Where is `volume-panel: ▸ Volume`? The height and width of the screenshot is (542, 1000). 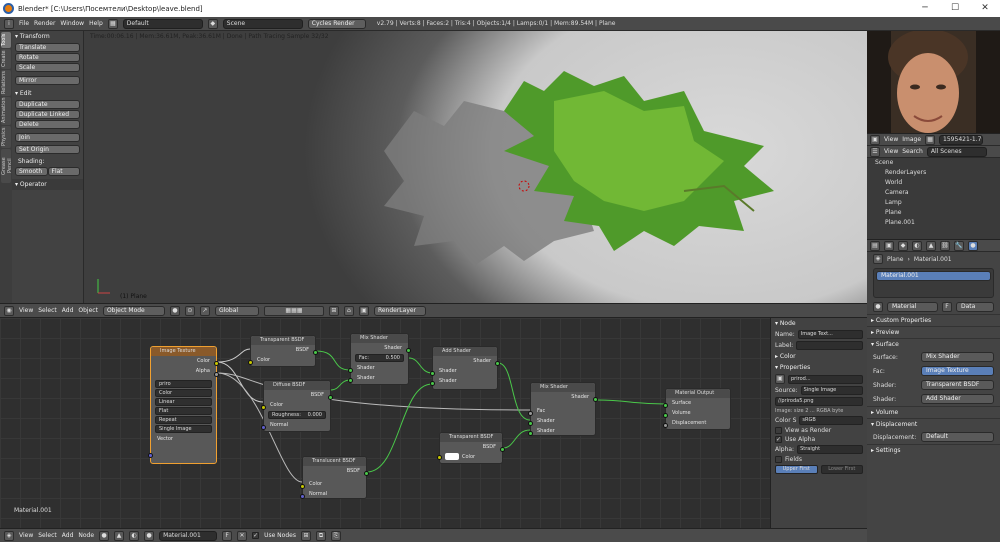 volume-panel: ▸ Volume is located at coordinates (933, 412).